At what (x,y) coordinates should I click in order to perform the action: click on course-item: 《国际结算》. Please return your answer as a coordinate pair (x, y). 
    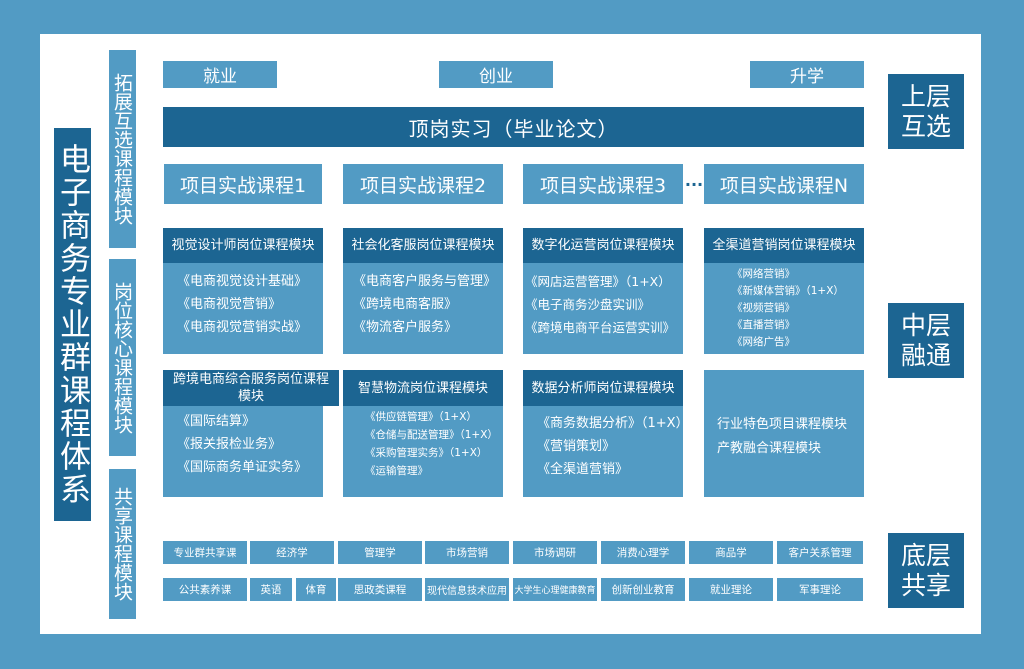
    Looking at the image, I should click on (216, 421).